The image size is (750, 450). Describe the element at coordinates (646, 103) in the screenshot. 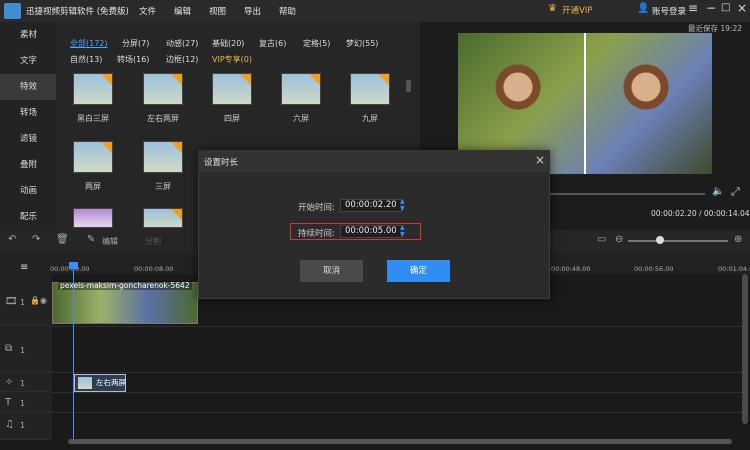

I see `preview-person-right` at that location.